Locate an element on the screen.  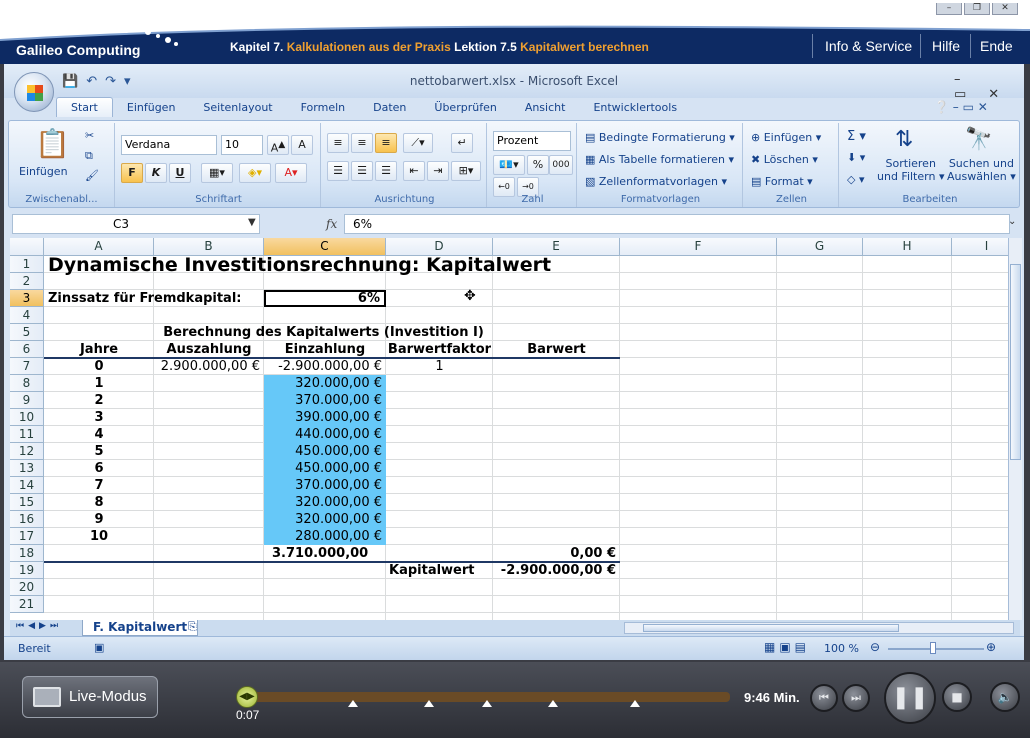
sort-filter-button: Sortieren und Filtern ▾ is located at coordinates (910, 170).